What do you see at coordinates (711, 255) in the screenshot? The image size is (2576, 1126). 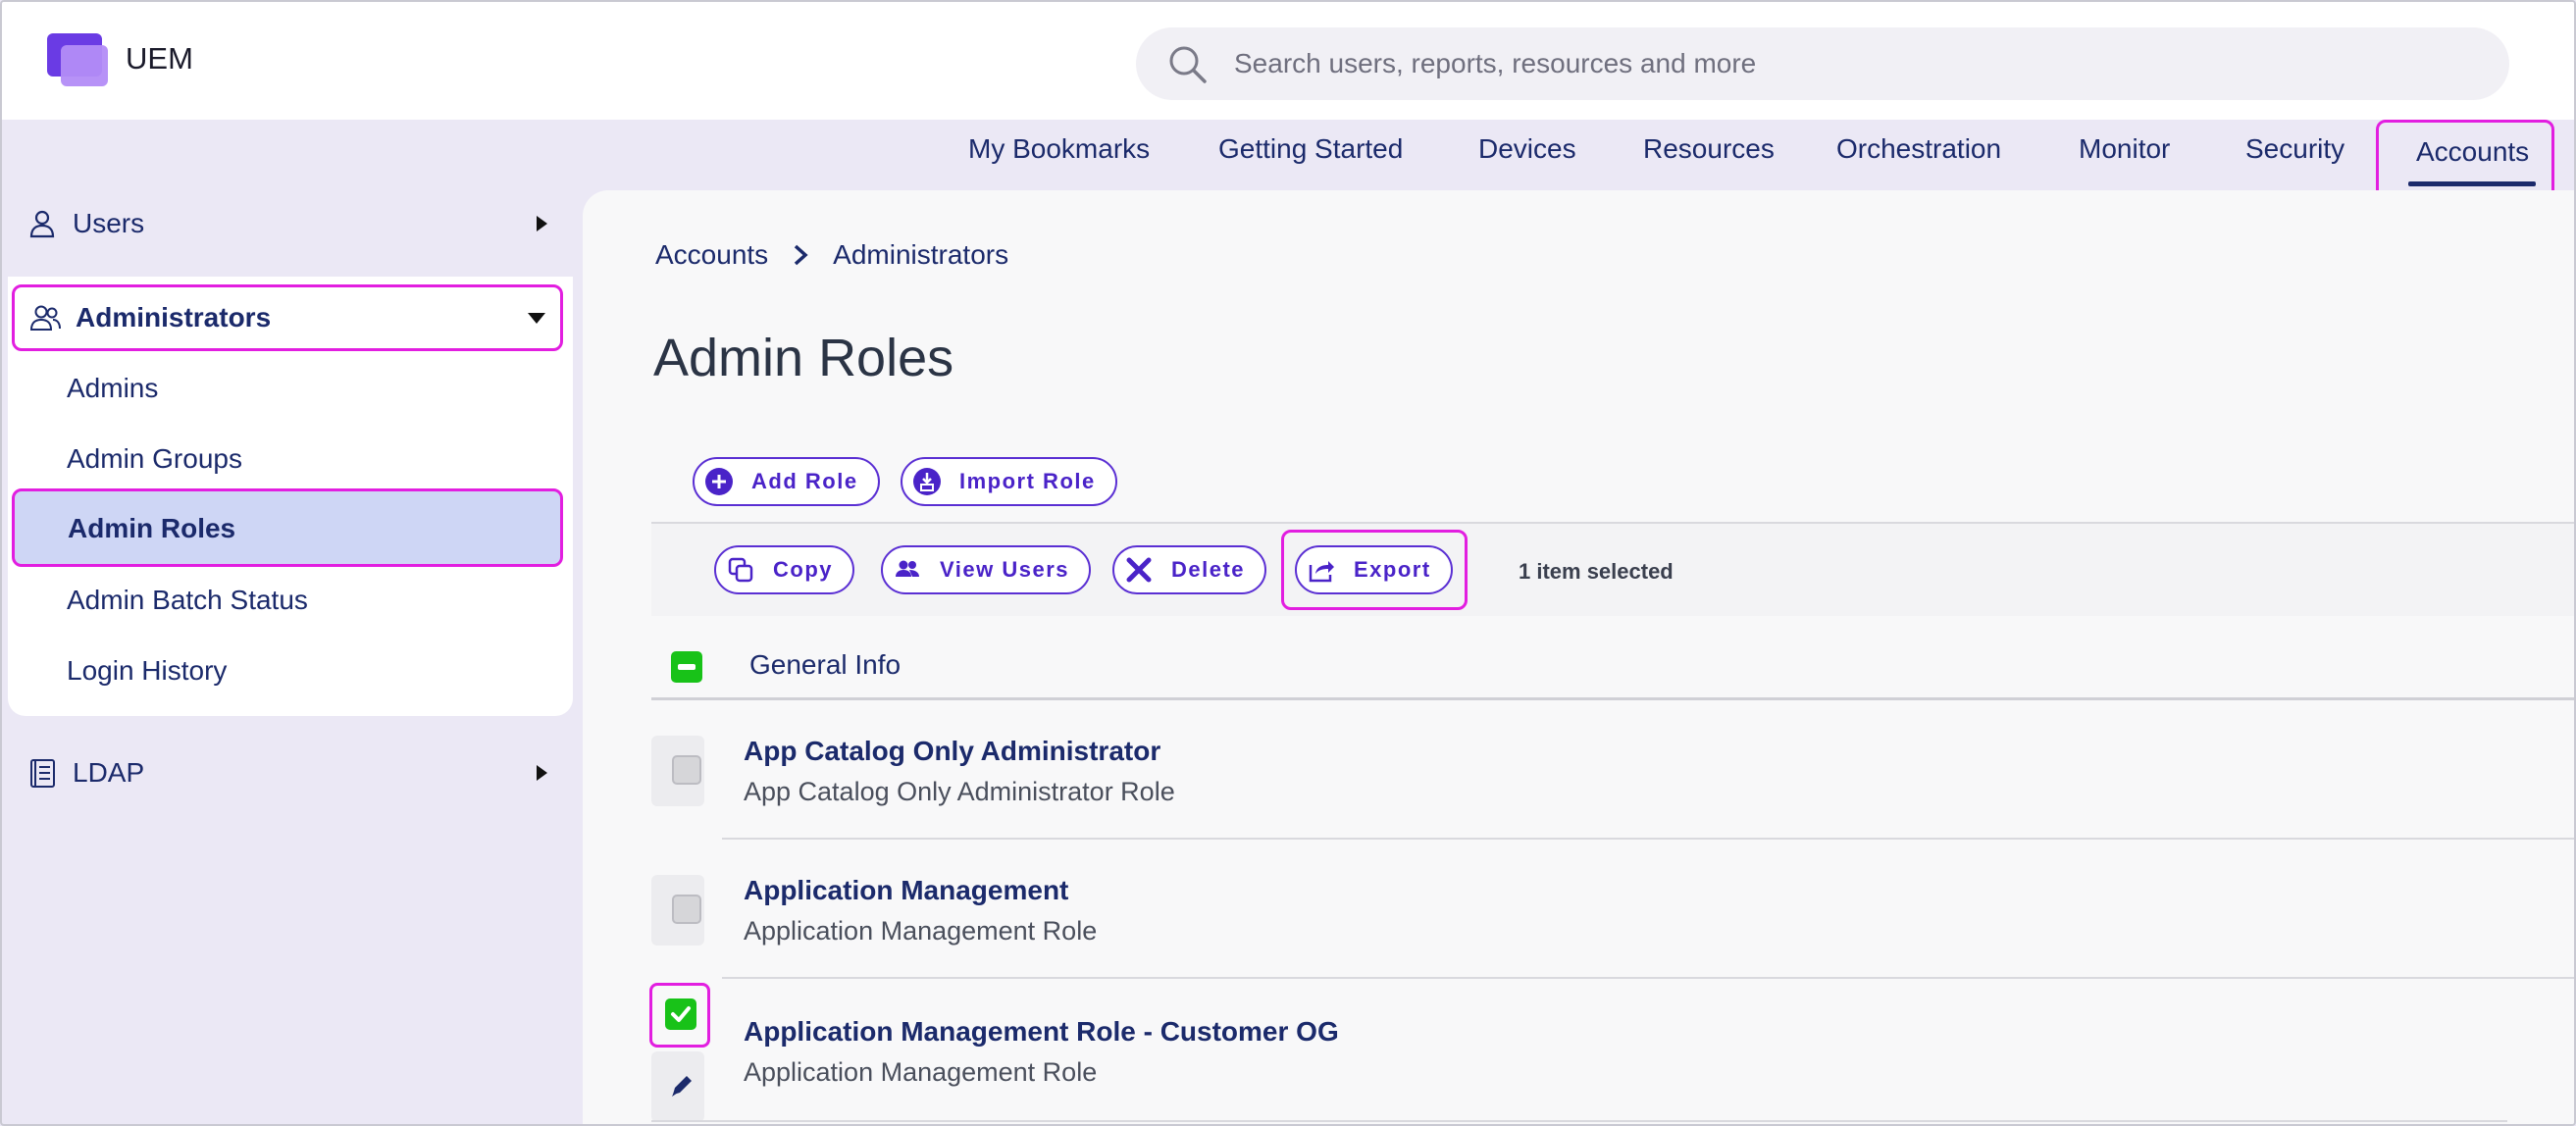 I see `breadcrumb-accounts: Accounts` at bounding box center [711, 255].